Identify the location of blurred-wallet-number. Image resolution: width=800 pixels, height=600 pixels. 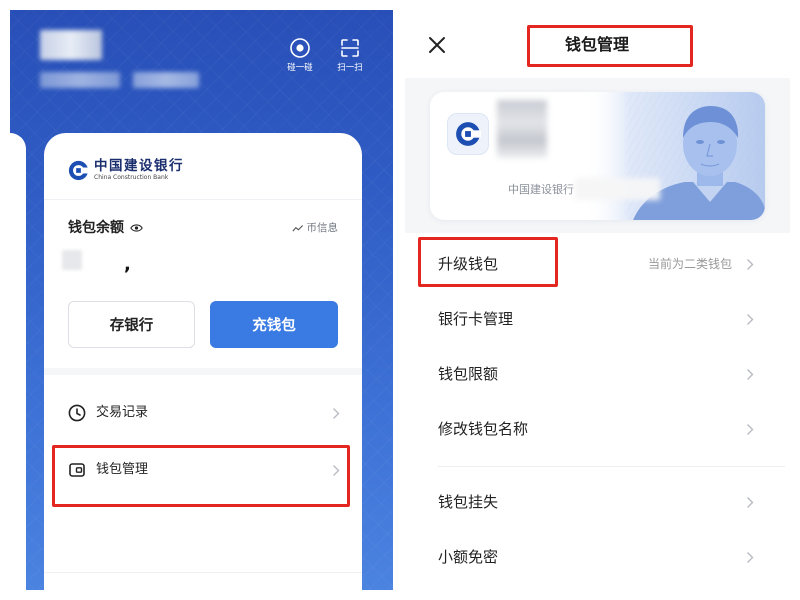
(522, 129).